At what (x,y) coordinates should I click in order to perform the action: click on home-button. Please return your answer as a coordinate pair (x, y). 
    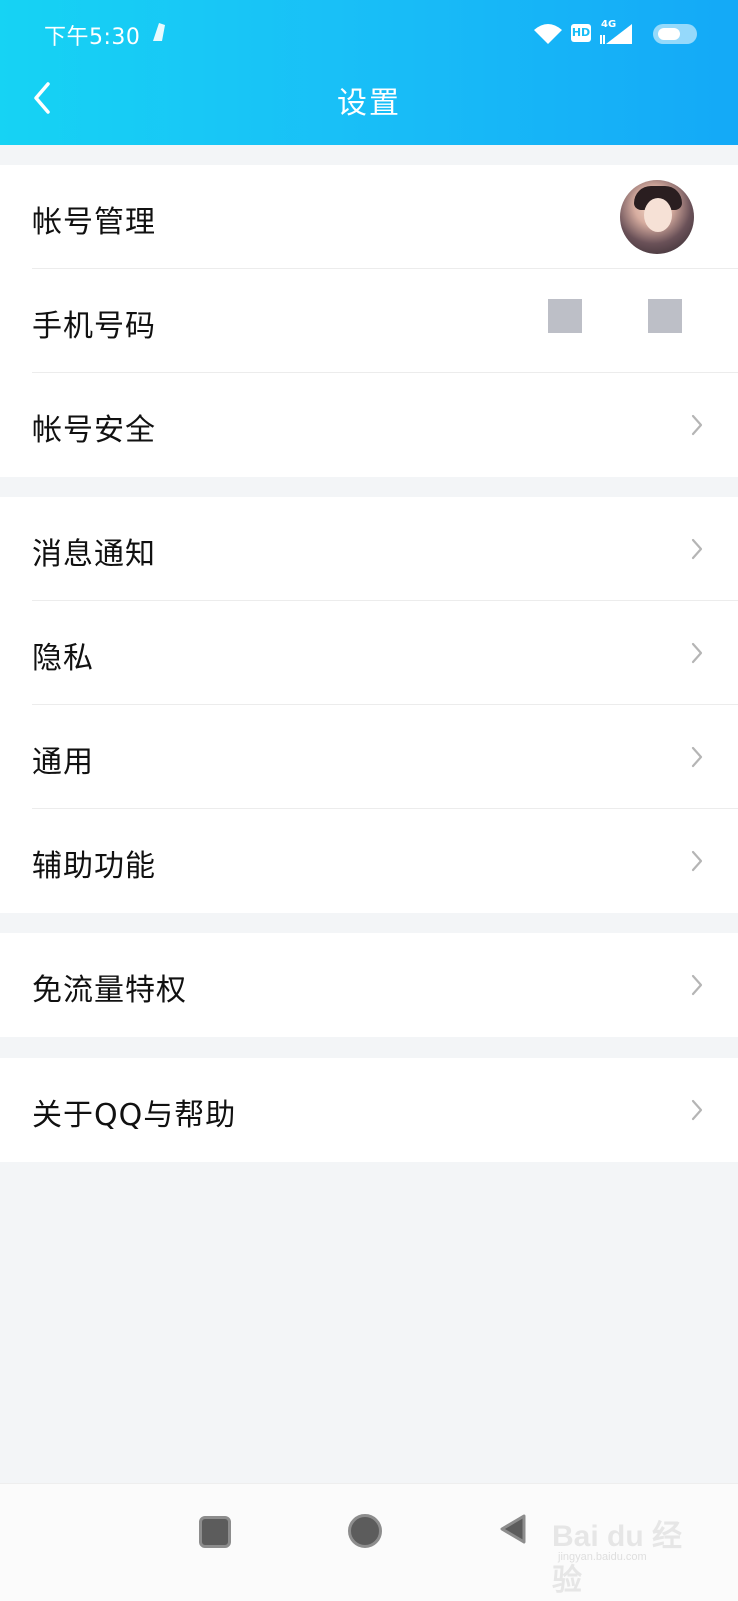
    Looking at the image, I should click on (365, 1531).